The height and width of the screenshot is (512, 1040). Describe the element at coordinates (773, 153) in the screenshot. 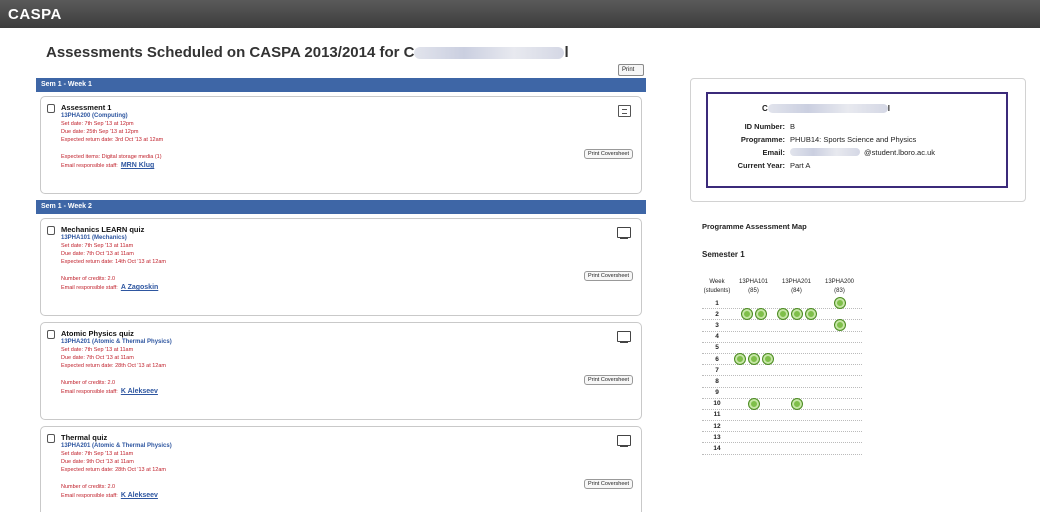

I see `email-label: Email:` at that location.